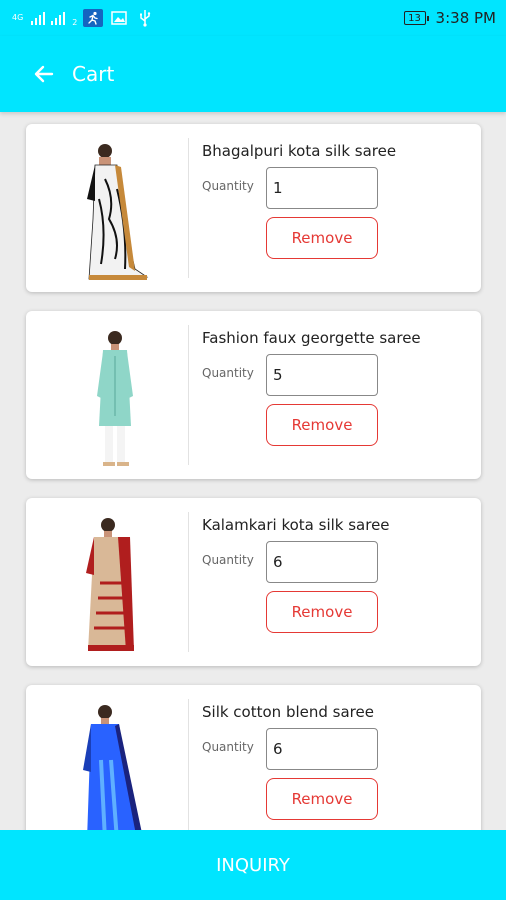 This screenshot has width=506, height=900. What do you see at coordinates (58, 18) in the screenshot?
I see `signal-icon-sim2` at bounding box center [58, 18].